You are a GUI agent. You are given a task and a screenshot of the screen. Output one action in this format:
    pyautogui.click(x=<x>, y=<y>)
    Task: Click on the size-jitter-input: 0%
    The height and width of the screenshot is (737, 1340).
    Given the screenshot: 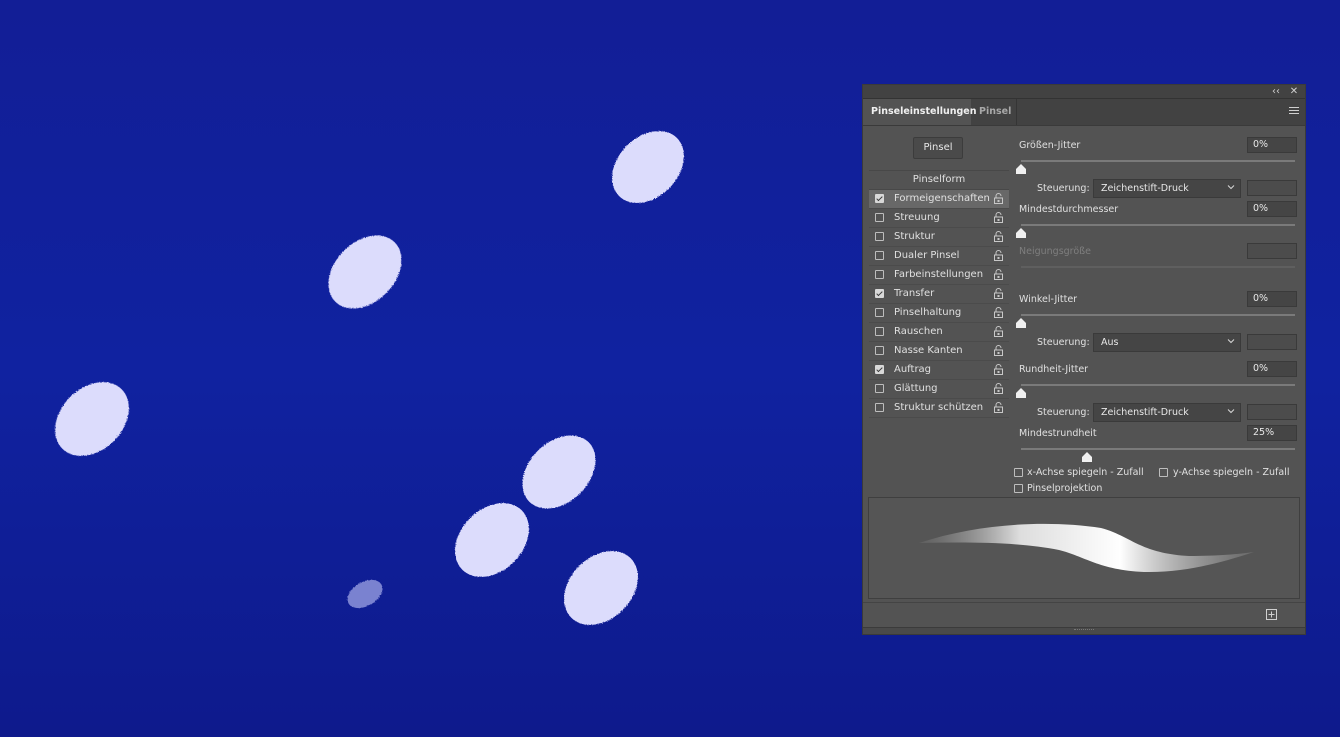 What is the action you would take?
    pyautogui.click(x=1272, y=145)
    